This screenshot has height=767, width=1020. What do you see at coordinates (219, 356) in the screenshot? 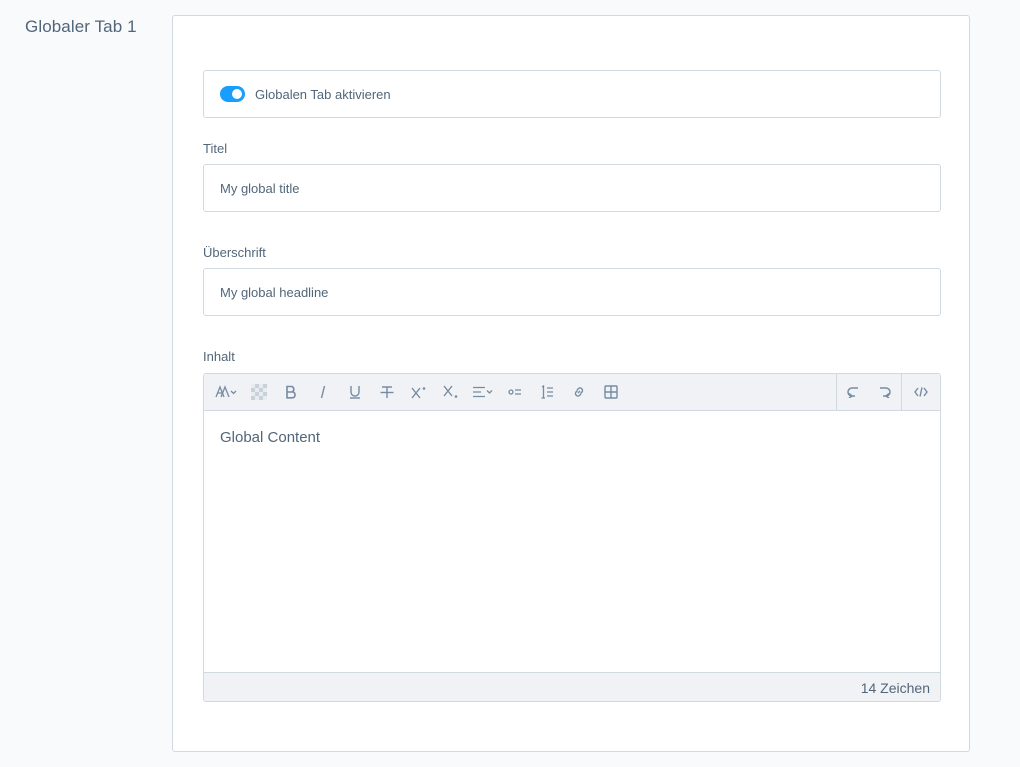
I see `content-label: Inhalt` at bounding box center [219, 356].